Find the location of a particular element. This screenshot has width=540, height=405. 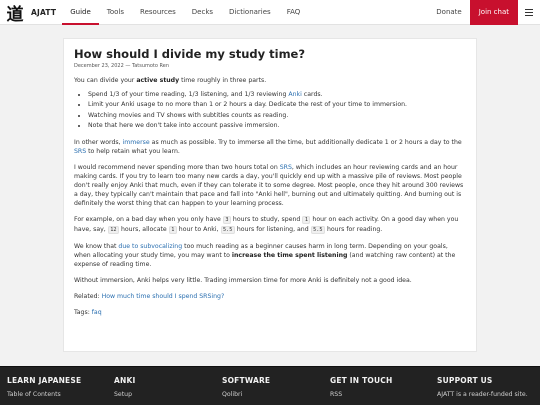

nav-link-guide: Guide is located at coordinates (80, 12).